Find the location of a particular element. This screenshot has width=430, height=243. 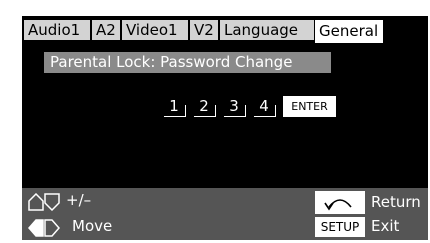

digit-2-label: 2 is located at coordinates (204, 106).